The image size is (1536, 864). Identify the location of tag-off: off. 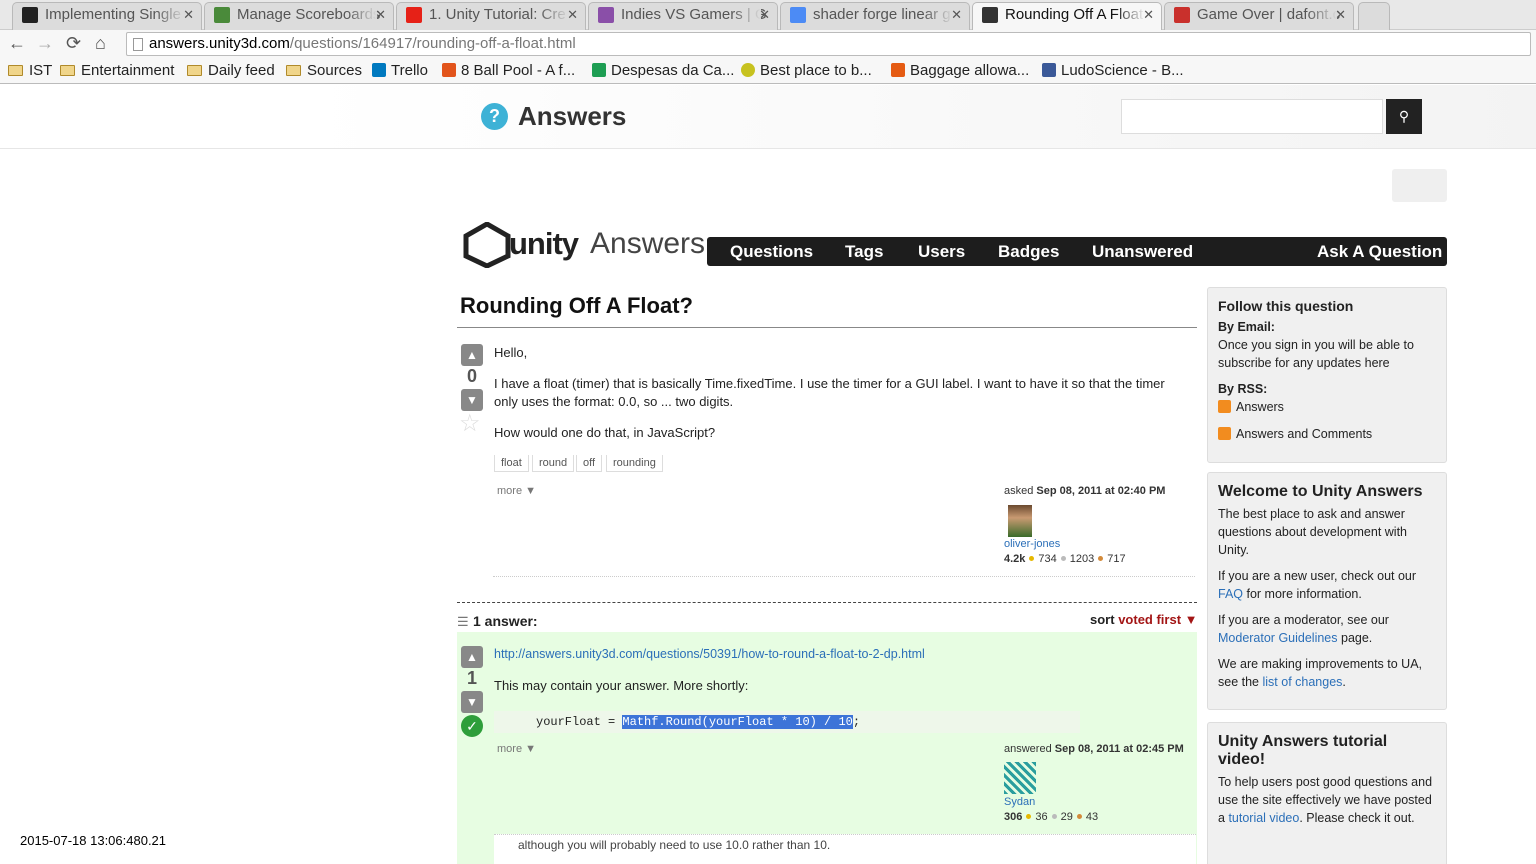
(589, 463).